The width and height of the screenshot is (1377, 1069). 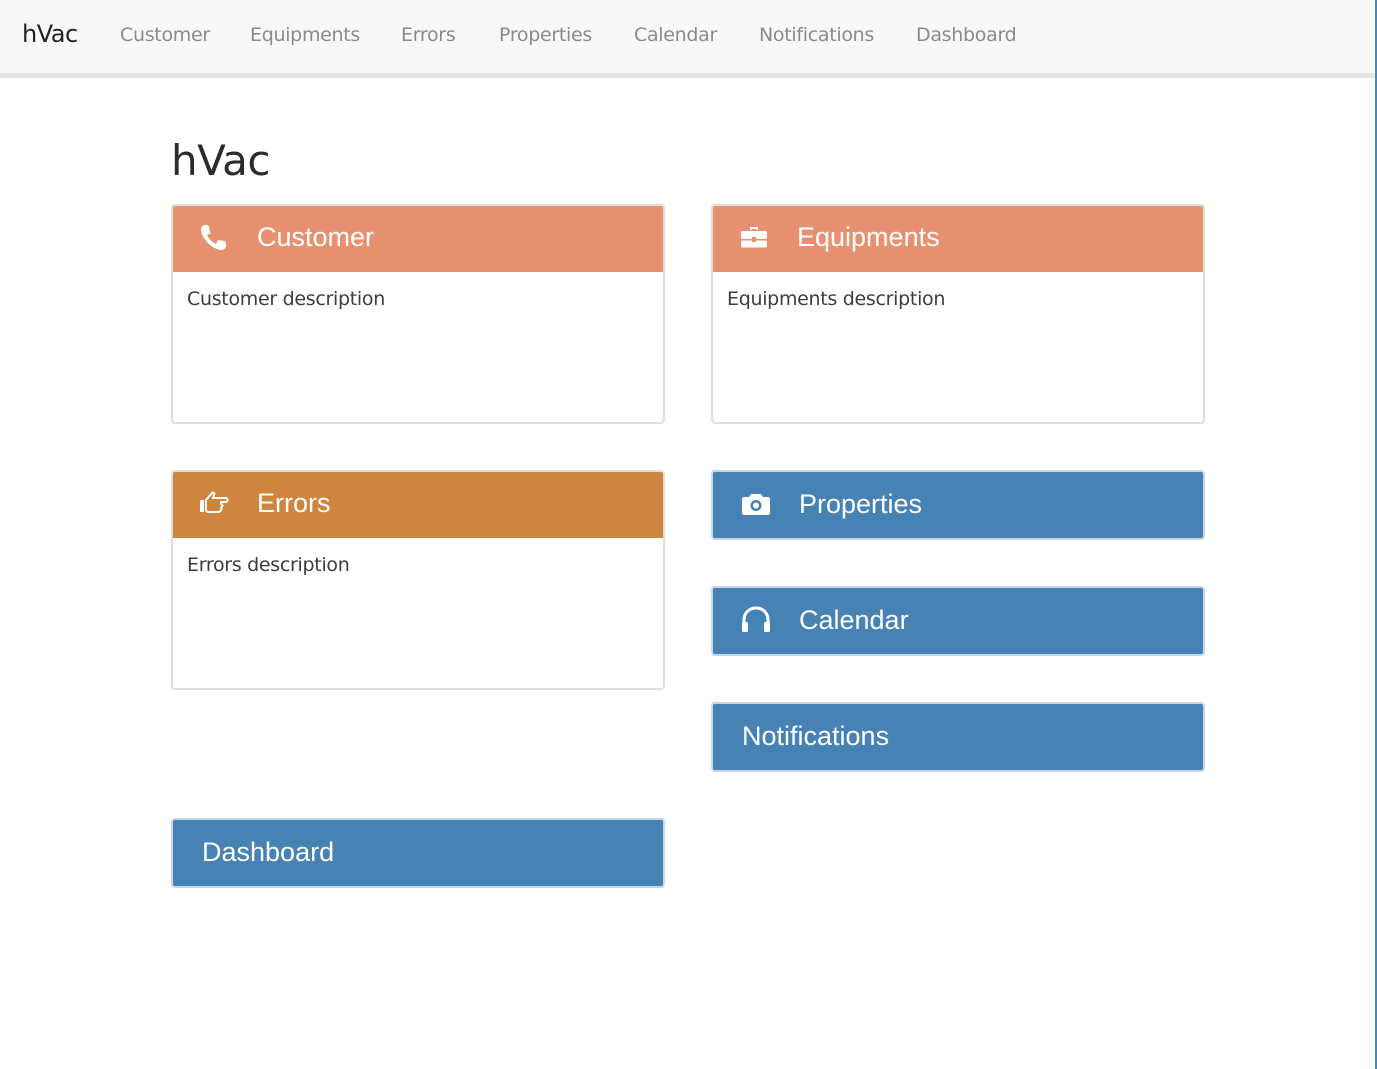 I want to click on nav-link-errors: Errors, so click(x=428, y=35).